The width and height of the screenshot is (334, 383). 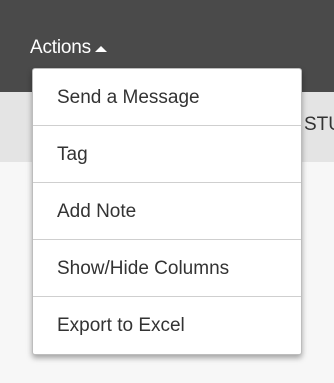 I want to click on menu-item-add-note: Add Note, so click(x=167, y=211).